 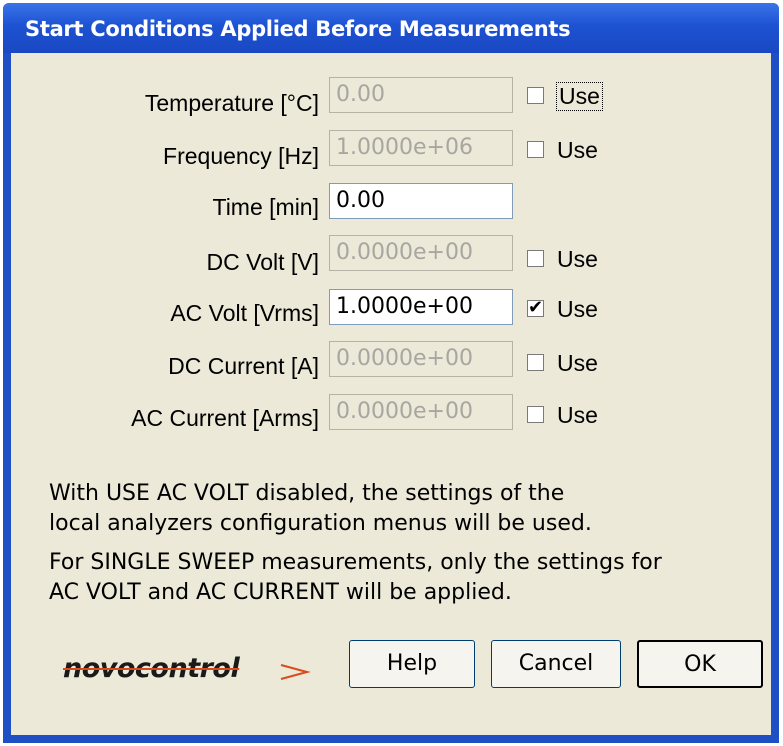 I want to click on ac-current-input: 0.0000e+00, so click(x=421, y=412).